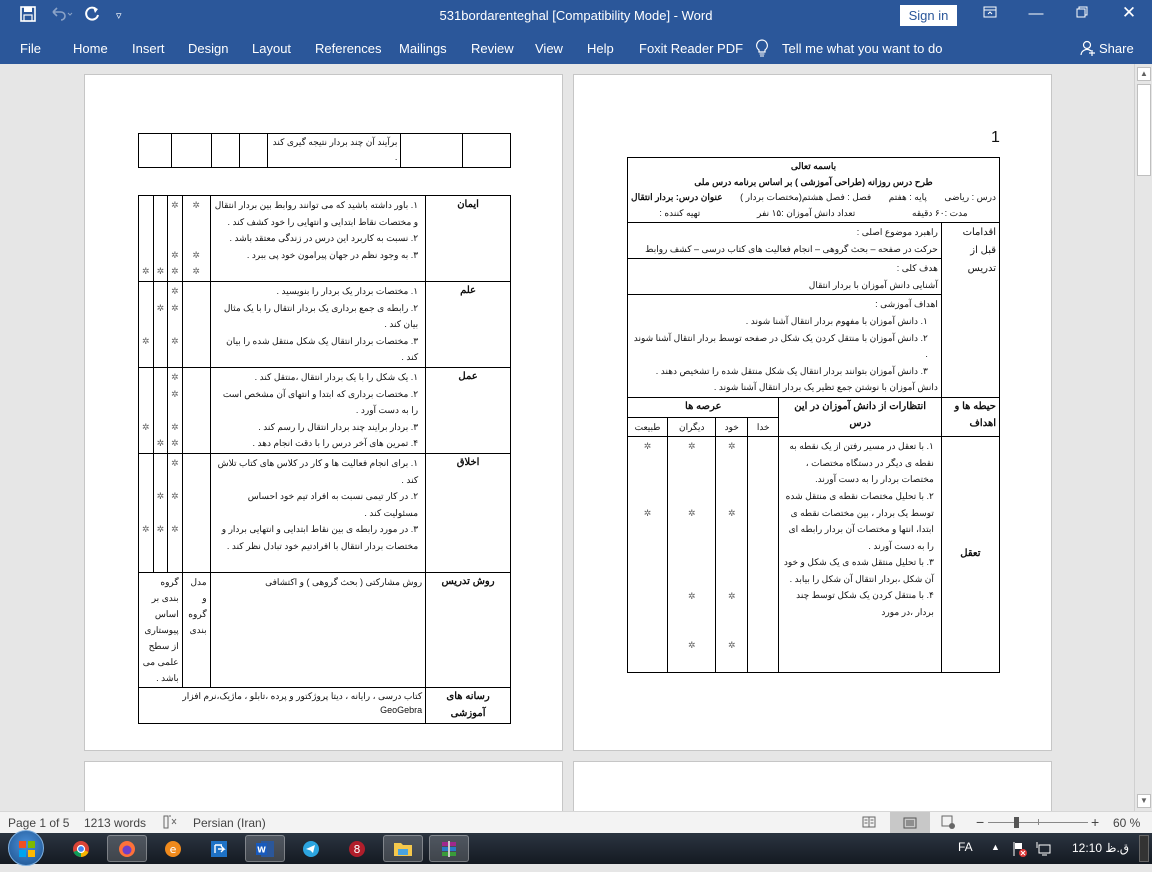 This screenshot has width=1152, height=872. Describe the element at coordinates (423, 48) in the screenshot. I see `tab-mailings: Mailings` at that location.